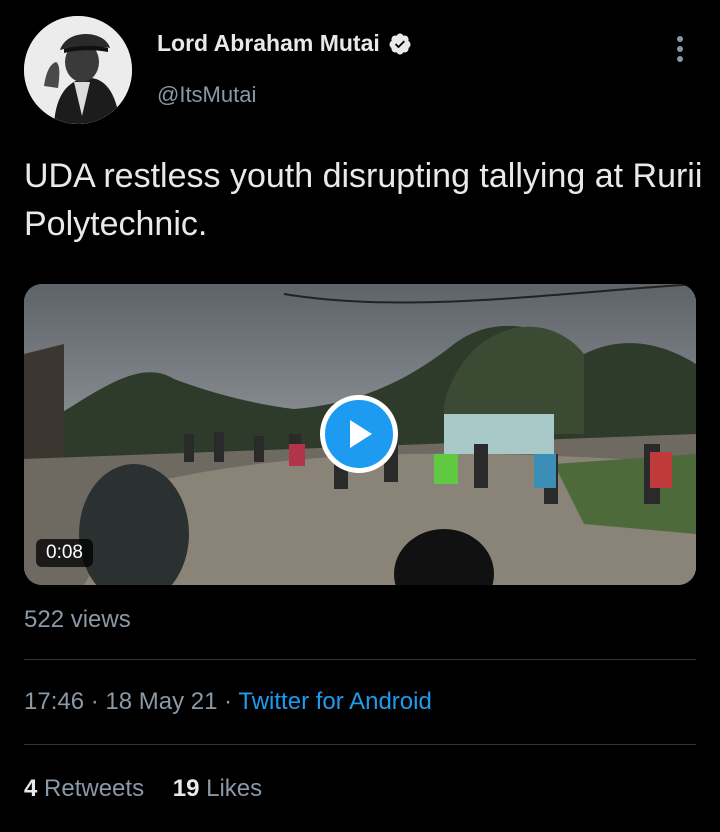  I want to click on verified-badge-icon, so click(400, 43).